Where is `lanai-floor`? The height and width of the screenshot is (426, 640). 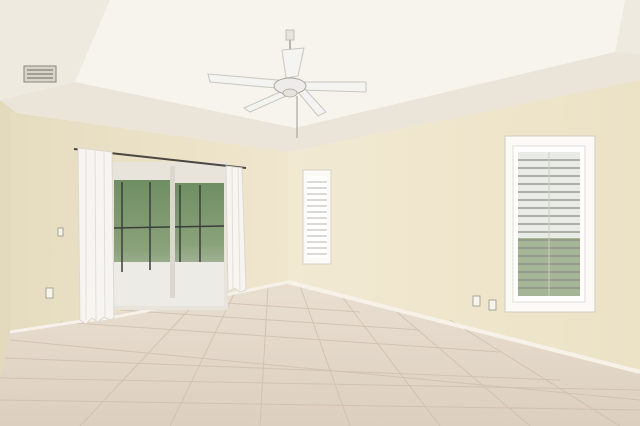
lanai-floor is located at coordinates (169, 284).